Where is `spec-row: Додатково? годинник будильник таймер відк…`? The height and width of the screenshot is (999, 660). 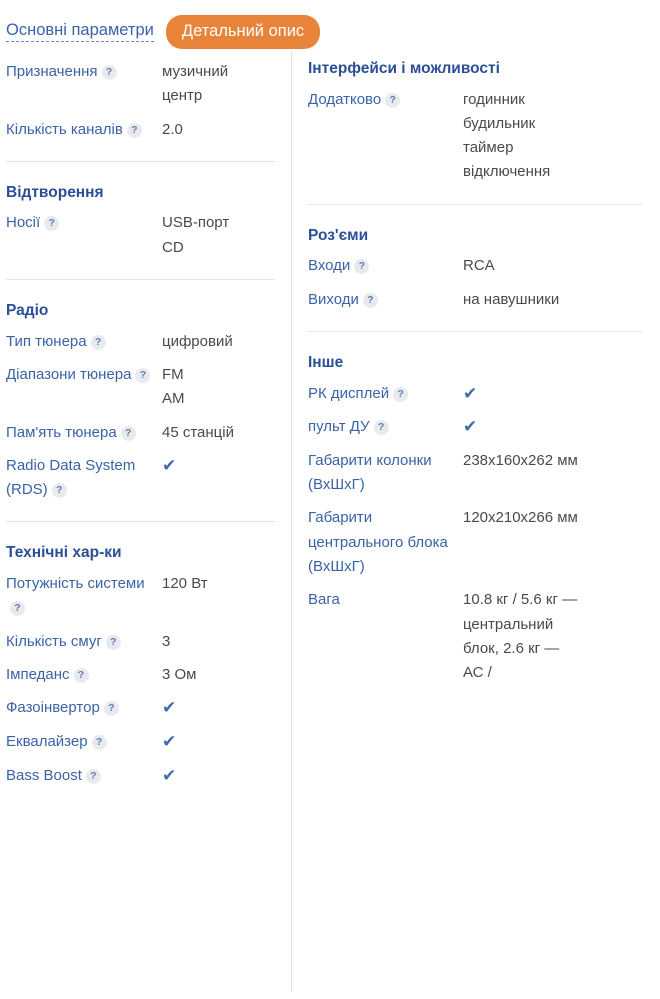
spec-row: Додатково? годинник будильник таймер відк… is located at coordinates (475, 136).